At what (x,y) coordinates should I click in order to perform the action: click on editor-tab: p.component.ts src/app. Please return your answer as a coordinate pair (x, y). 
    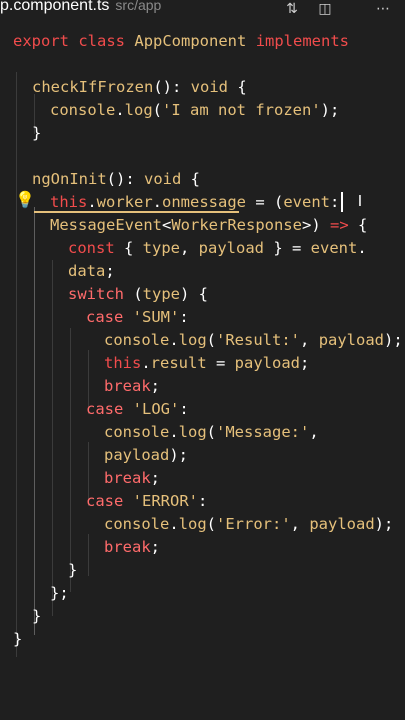
    Looking at the image, I should click on (80, 7).